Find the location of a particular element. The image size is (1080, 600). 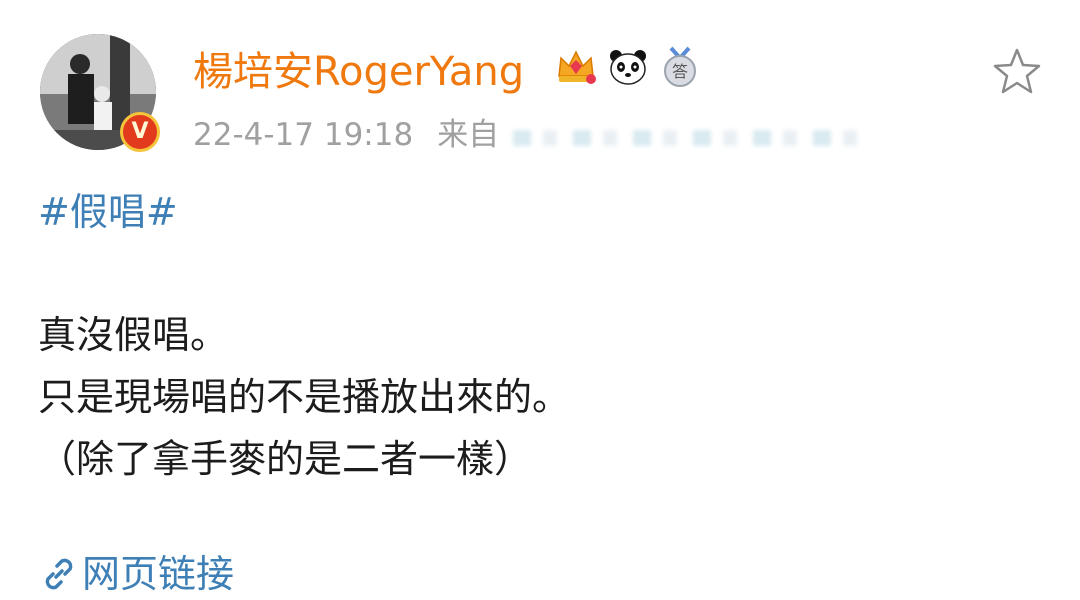

web-link-label: 网页链接 is located at coordinates (158, 574).